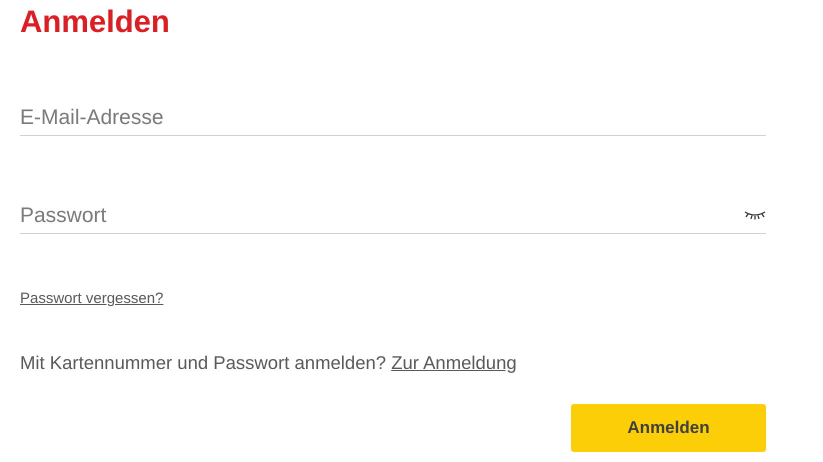 The image size is (823, 462). I want to click on login-button: Anmelden, so click(668, 428).